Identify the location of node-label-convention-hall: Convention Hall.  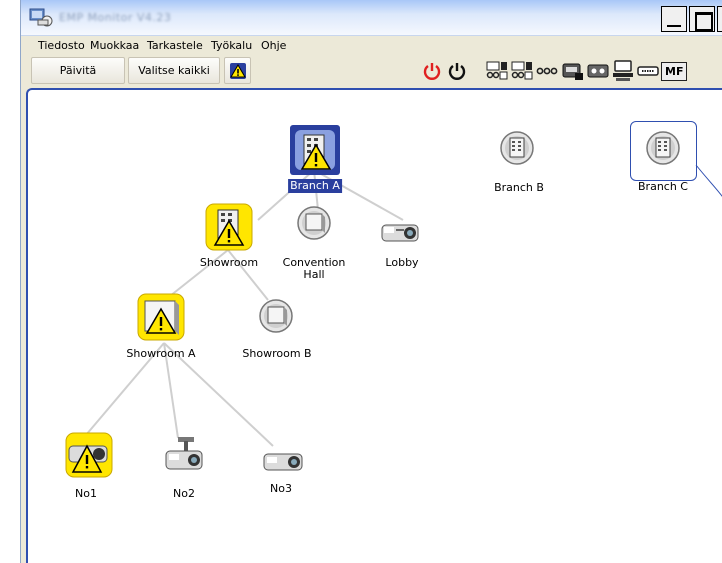
(314, 269).